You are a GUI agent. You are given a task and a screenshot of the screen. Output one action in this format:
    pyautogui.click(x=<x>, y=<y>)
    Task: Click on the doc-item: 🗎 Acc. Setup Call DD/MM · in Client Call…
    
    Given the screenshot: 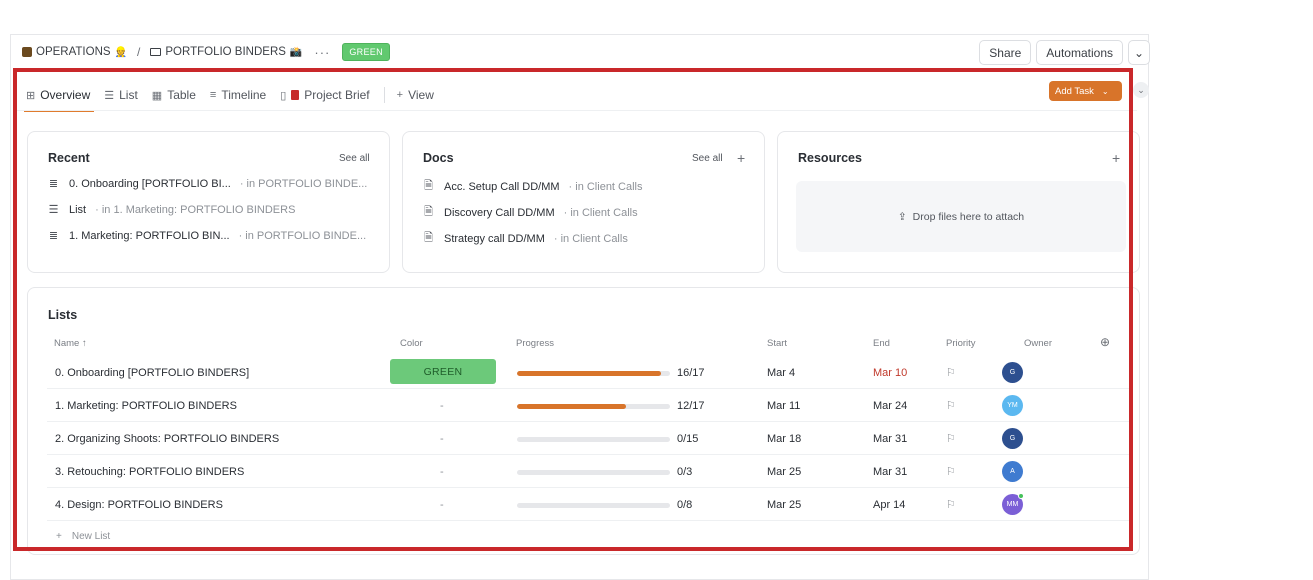 What is the action you would take?
    pyautogui.click(x=532, y=186)
    